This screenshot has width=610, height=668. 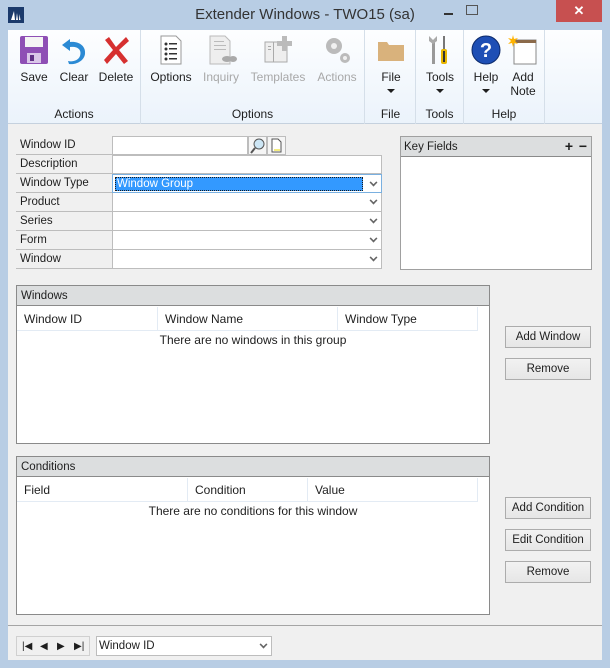 I want to click on window-id-label: Window ID, so click(x=64, y=145).